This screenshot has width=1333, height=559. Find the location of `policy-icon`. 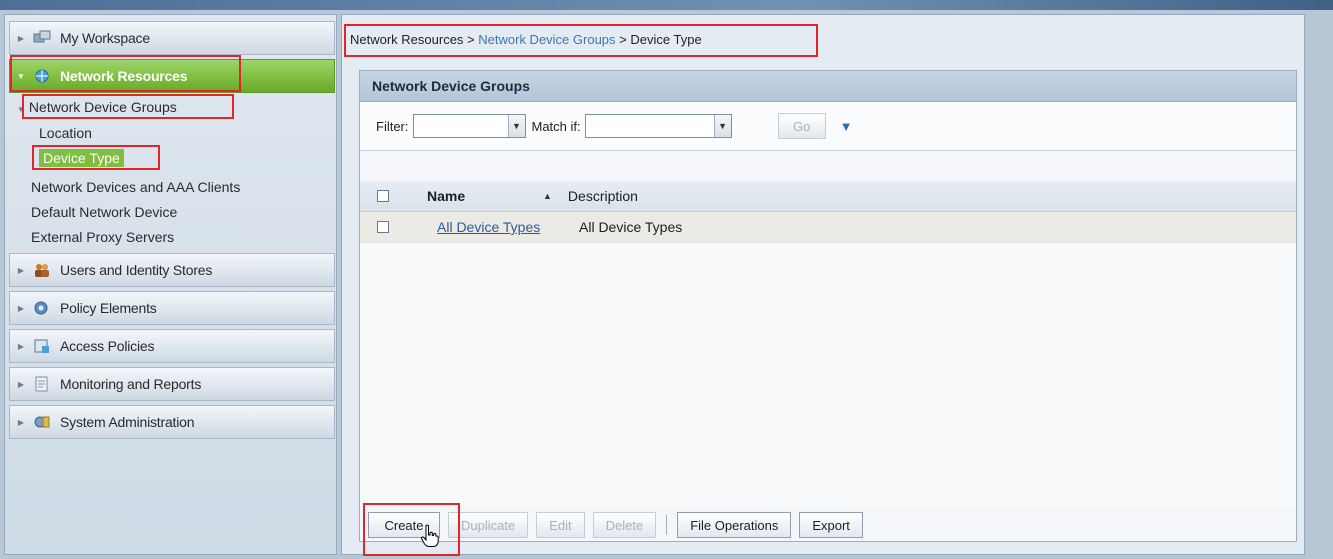

policy-icon is located at coordinates (42, 308).